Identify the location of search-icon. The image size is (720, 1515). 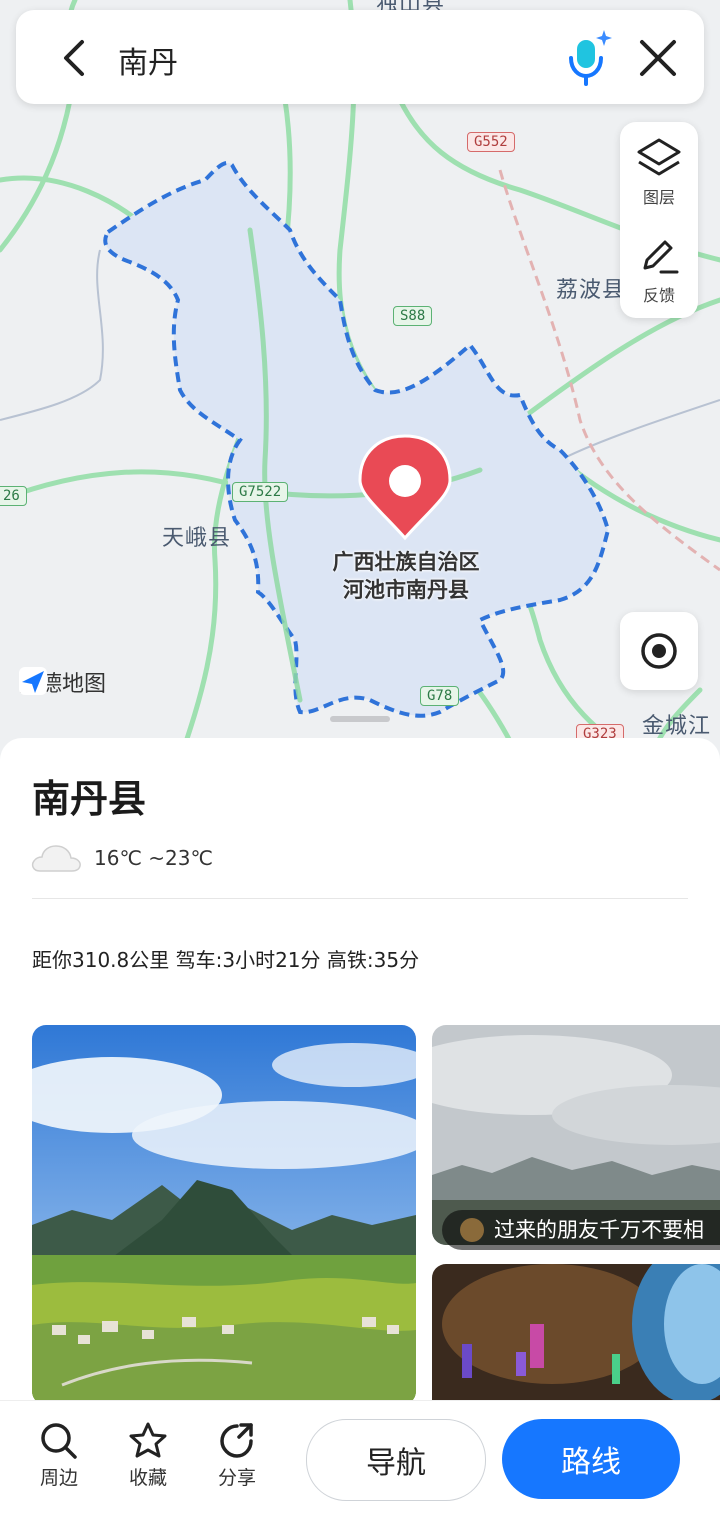
(59, 1441).